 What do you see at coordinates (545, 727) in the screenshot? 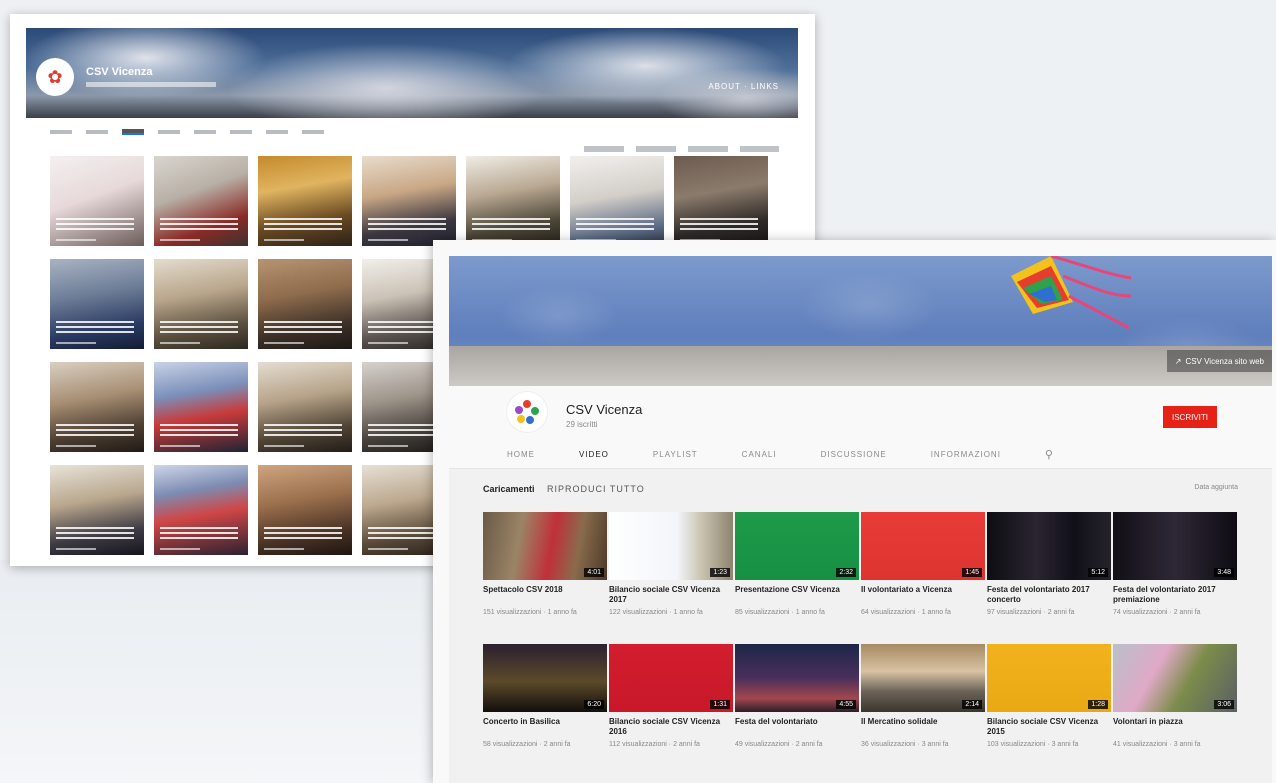
I see `video-title: Concerto in Basilica` at bounding box center [545, 727].